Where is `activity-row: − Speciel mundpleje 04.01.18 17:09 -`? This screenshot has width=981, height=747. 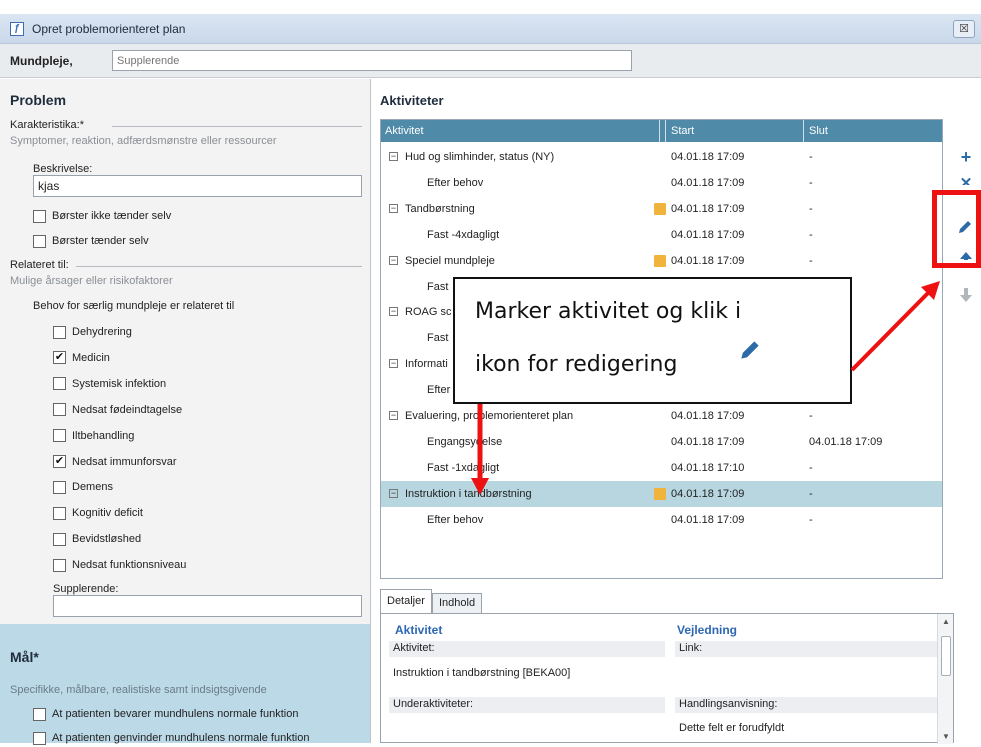
activity-row: − Speciel mundpleje 04.01.18 17:09 - is located at coordinates (661, 261).